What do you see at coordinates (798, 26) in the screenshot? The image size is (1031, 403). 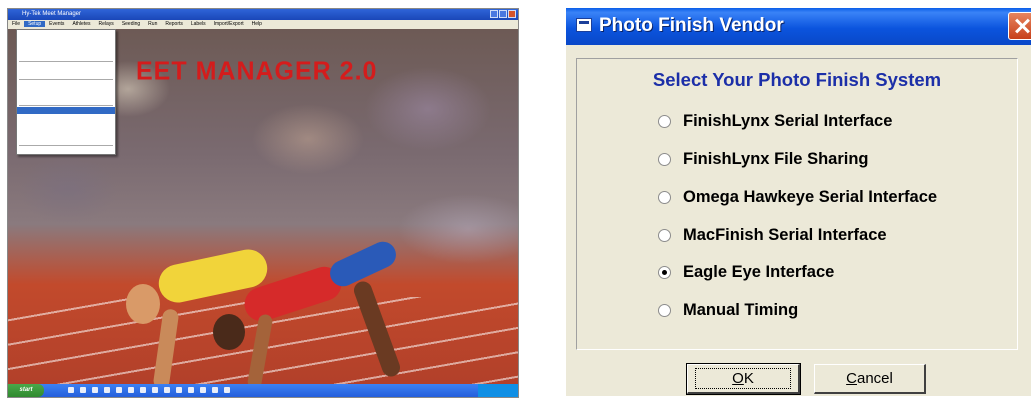 I see `dialog-title-bar: Photo Finish Vendor` at bounding box center [798, 26].